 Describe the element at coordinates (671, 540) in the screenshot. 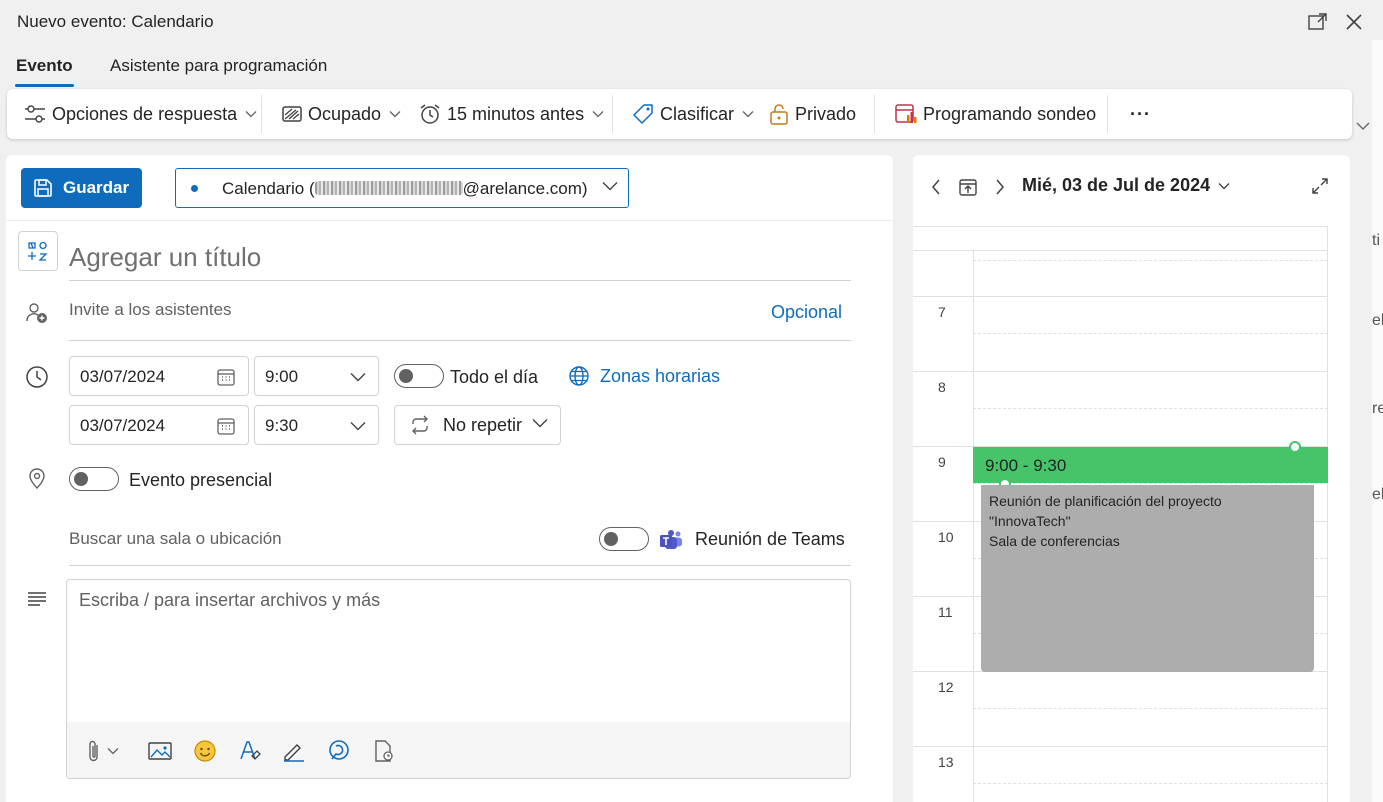

I see `teams-icon` at that location.